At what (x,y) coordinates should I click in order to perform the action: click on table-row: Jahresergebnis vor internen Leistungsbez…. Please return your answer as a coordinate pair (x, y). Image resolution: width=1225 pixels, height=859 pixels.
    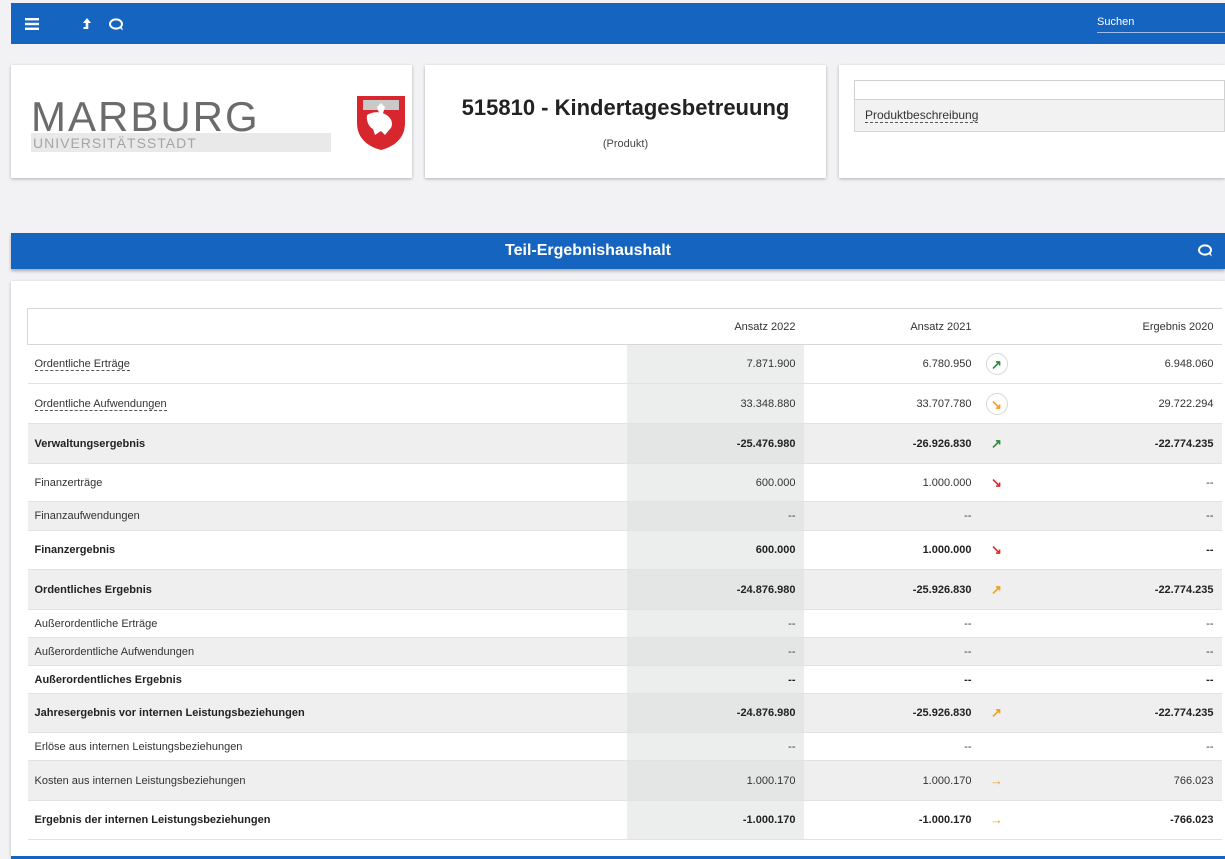
    Looking at the image, I should click on (624, 713).